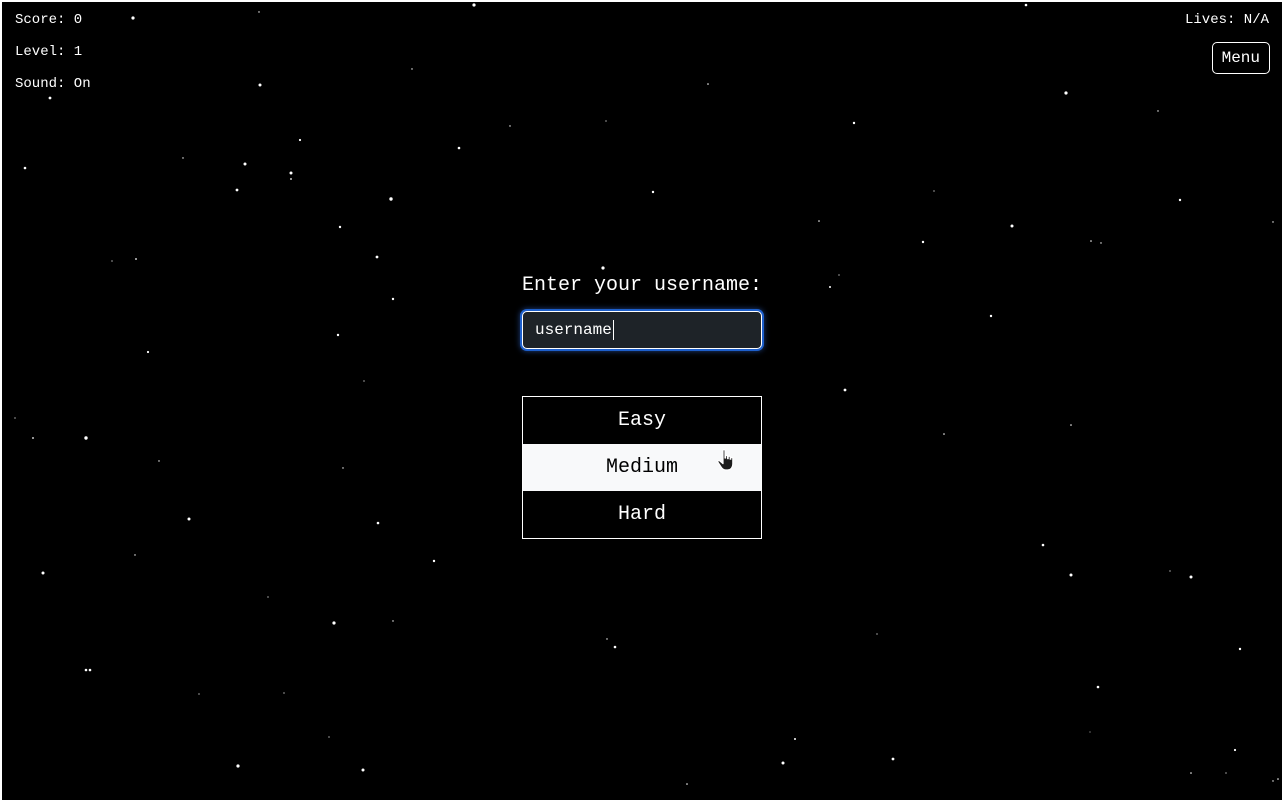 This screenshot has height=802, width=1284. Describe the element at coordinates (642, 514) in the screenshot. I see `difficulty-option-hard: Hard` at that location.